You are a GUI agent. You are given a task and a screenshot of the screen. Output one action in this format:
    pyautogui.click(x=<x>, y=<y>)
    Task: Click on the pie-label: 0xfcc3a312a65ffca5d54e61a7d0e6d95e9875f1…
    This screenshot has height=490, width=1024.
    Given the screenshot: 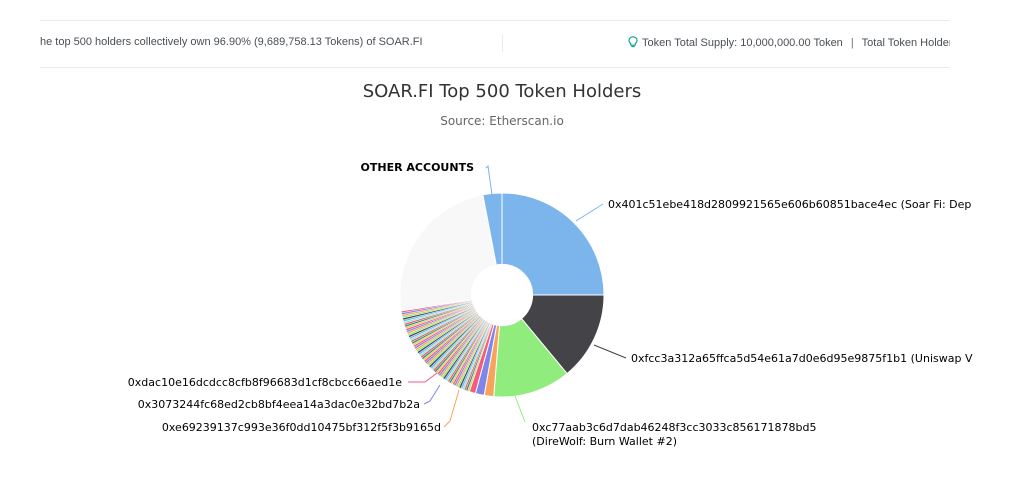 What is the action you would take?
    pyautogui.click(x=802, y=358)
    